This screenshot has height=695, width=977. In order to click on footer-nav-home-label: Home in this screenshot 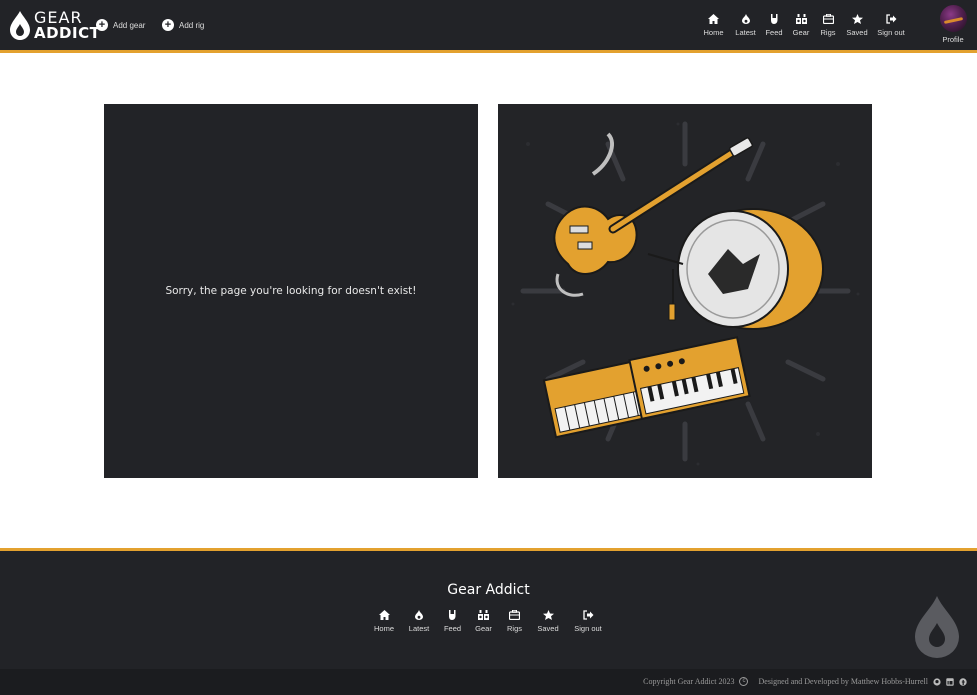, I will do `click(383, 628)`.